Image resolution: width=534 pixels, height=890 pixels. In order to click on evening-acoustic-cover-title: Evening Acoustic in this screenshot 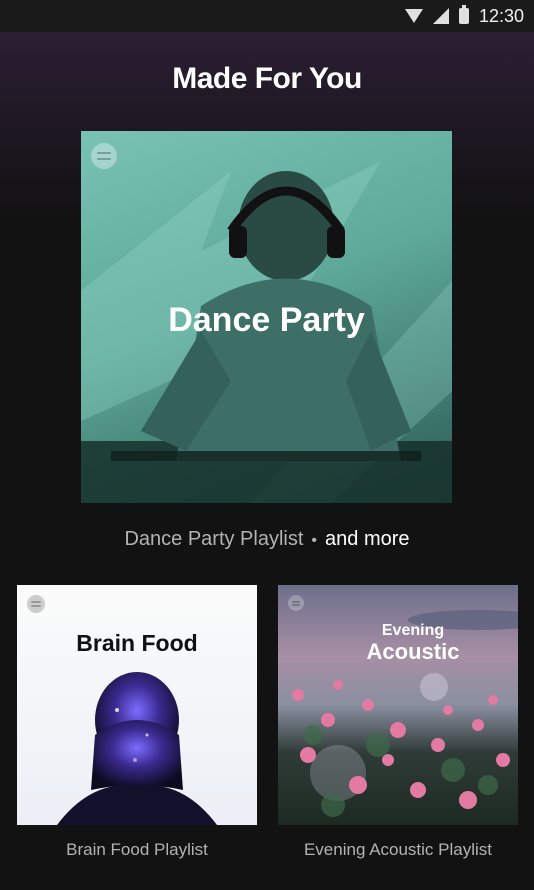, I will do `click(413, 643)`.